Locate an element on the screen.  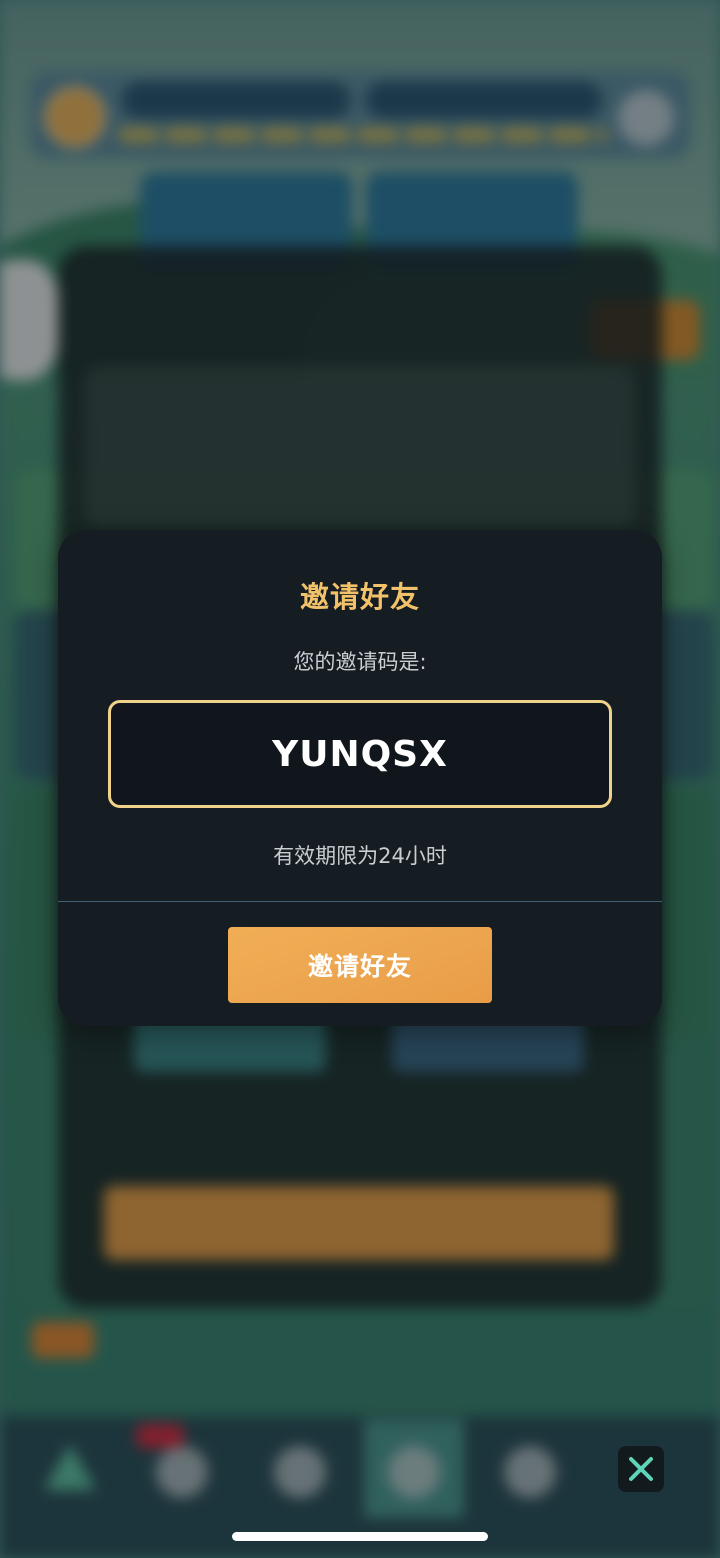
invite-code-box: YUNQSX is located at coordinates (360, 754).